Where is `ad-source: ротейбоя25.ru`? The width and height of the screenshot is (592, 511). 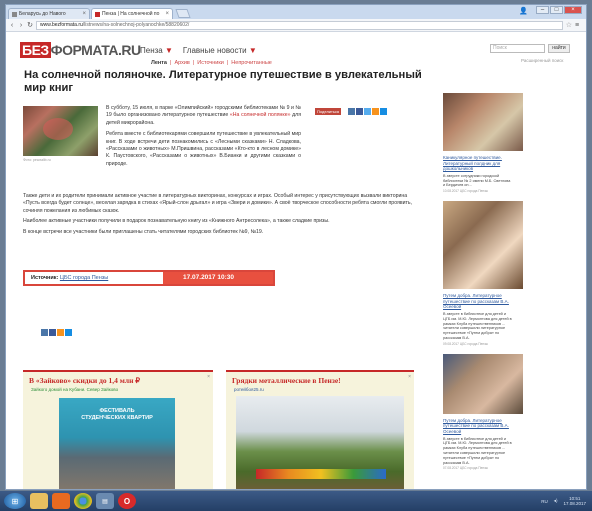
ad-source: ротейбоя25.ru is located at coordinates (249, 389).